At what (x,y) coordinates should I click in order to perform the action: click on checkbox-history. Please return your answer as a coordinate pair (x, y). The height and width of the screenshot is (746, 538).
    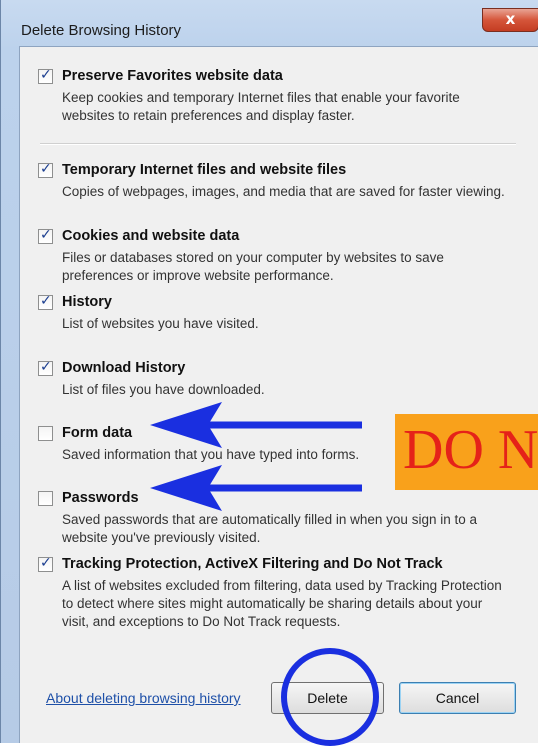
    Looking at the image, I should click on (45, 301).